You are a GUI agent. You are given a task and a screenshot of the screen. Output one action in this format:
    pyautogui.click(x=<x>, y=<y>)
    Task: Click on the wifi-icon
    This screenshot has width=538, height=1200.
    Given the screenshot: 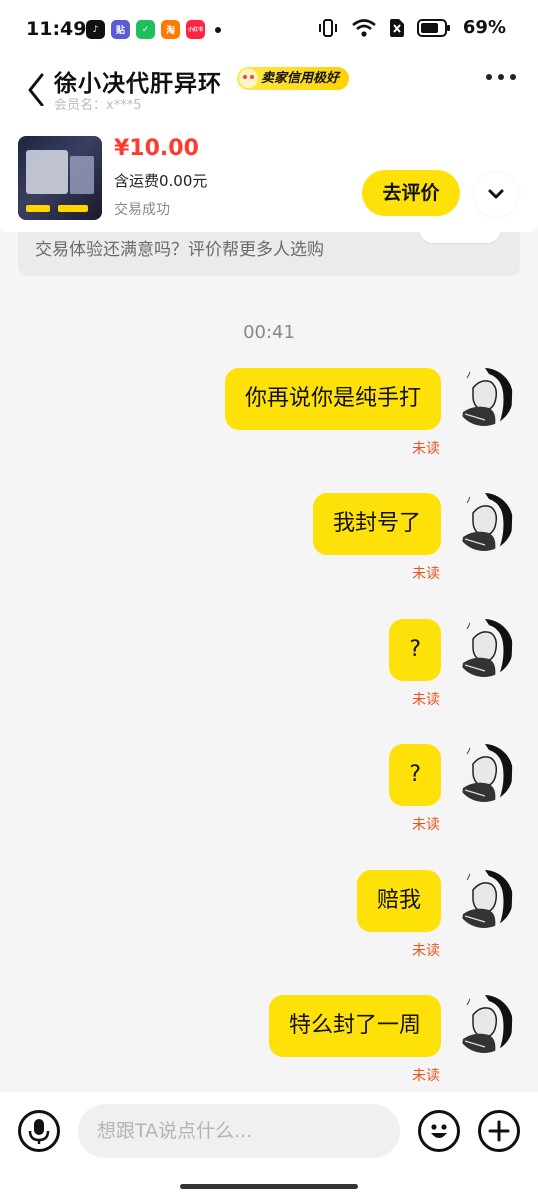 What is the action you would take?
    pyautogui.click(x=364, y=27)
    